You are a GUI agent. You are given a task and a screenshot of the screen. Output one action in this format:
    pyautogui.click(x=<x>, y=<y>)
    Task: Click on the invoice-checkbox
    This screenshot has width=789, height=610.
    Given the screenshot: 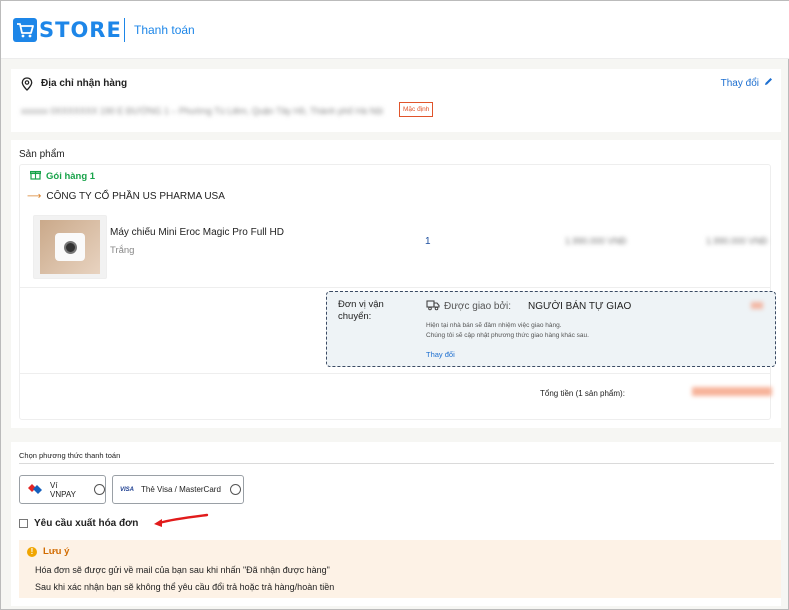 What is the action you would take?
    pyautogui.click(x=23, y=523)
    